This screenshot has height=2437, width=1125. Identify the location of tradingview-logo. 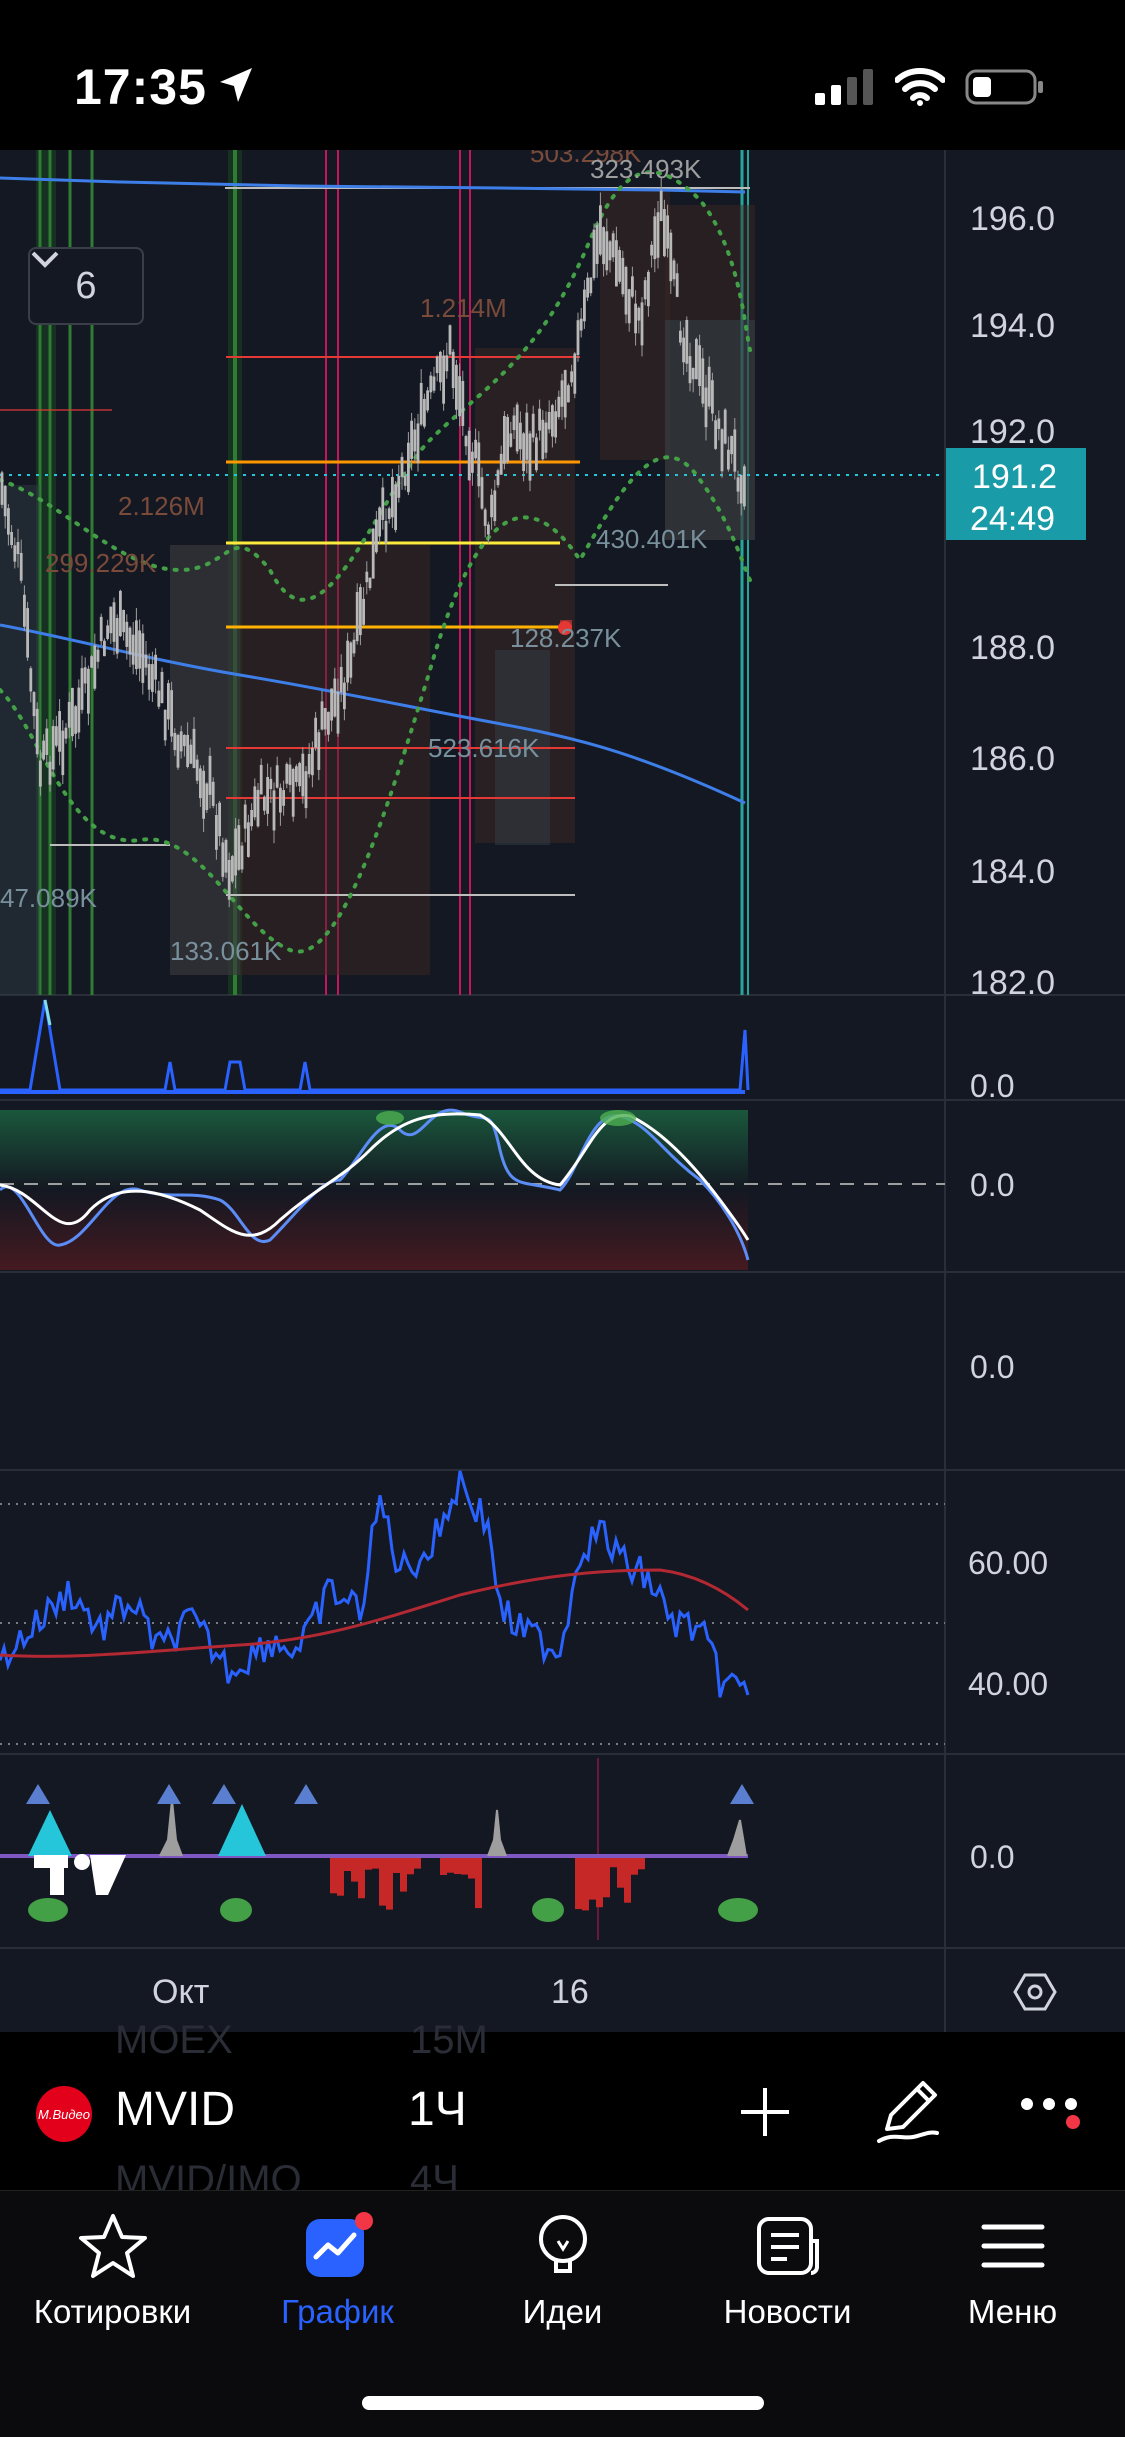
(80, 1874).